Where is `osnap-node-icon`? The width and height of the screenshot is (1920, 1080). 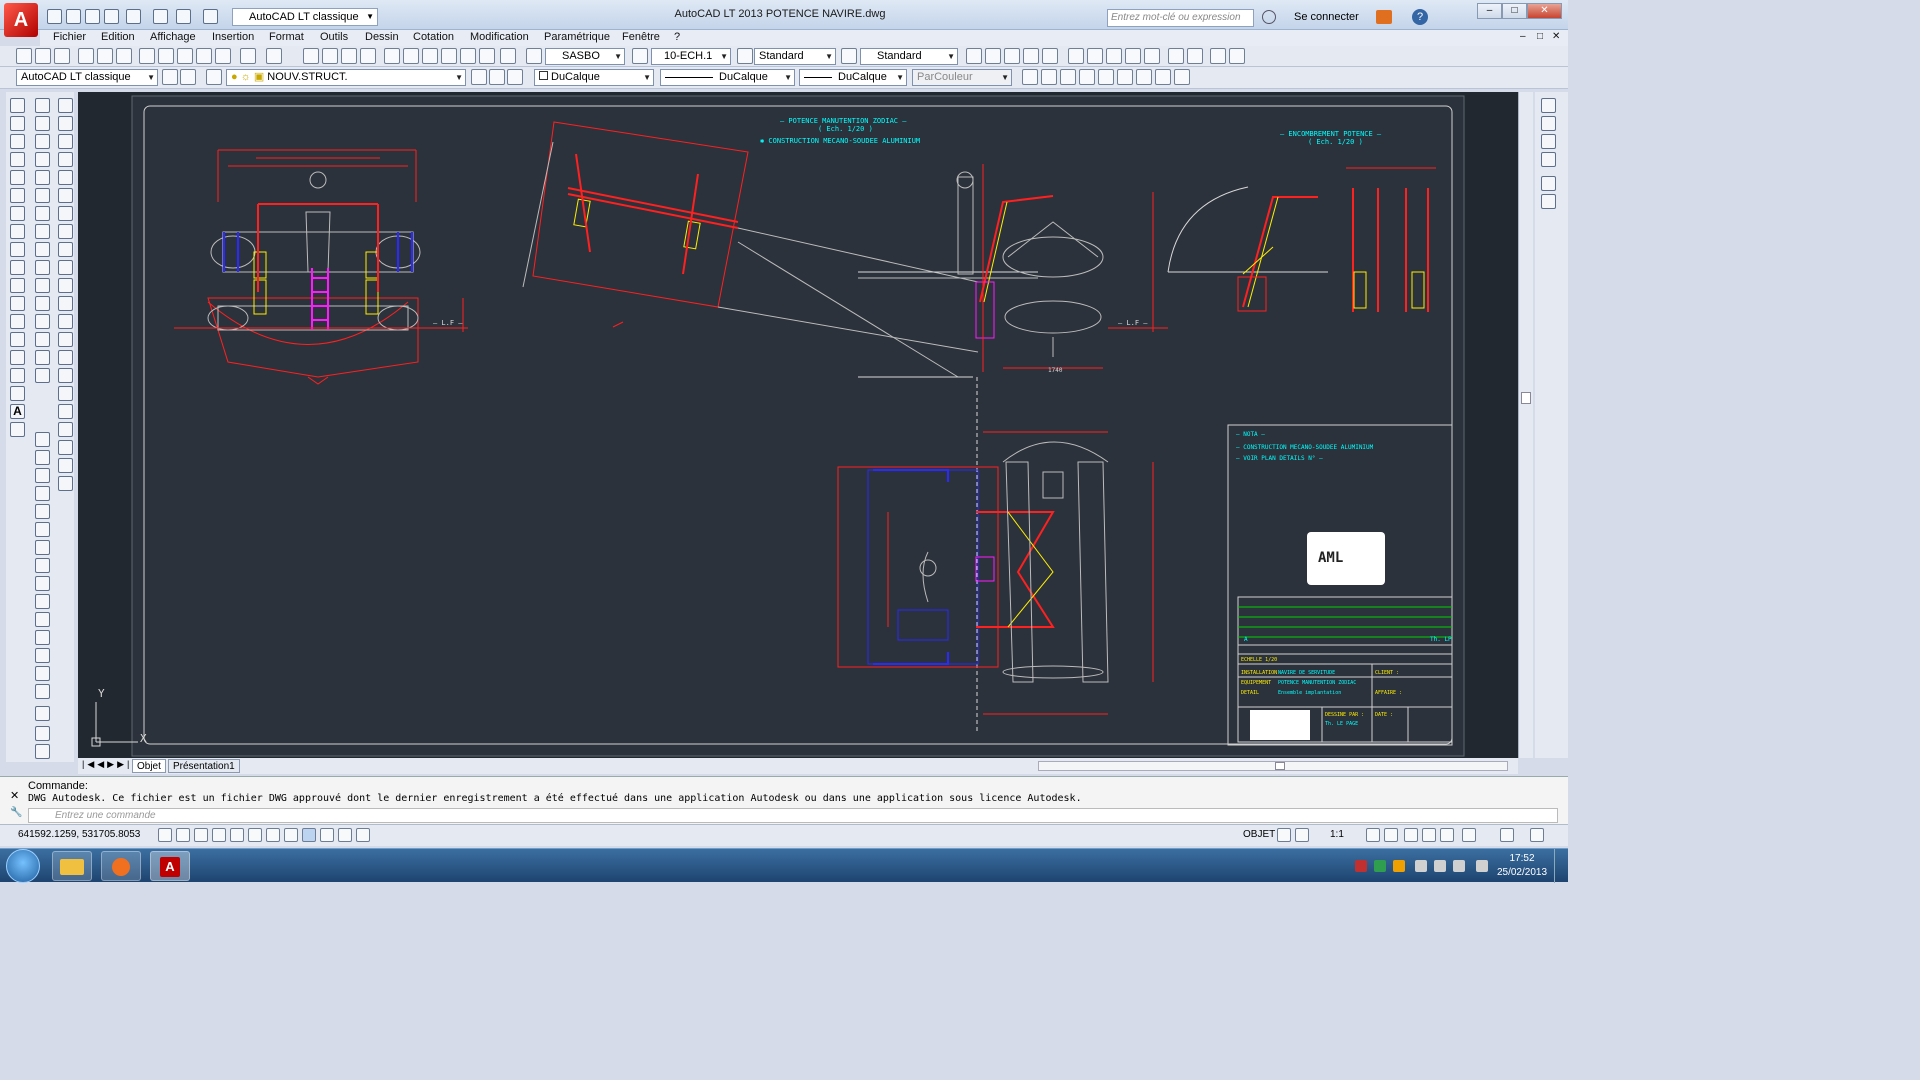
osnap-node-icon is located at coordinates (42, 637).